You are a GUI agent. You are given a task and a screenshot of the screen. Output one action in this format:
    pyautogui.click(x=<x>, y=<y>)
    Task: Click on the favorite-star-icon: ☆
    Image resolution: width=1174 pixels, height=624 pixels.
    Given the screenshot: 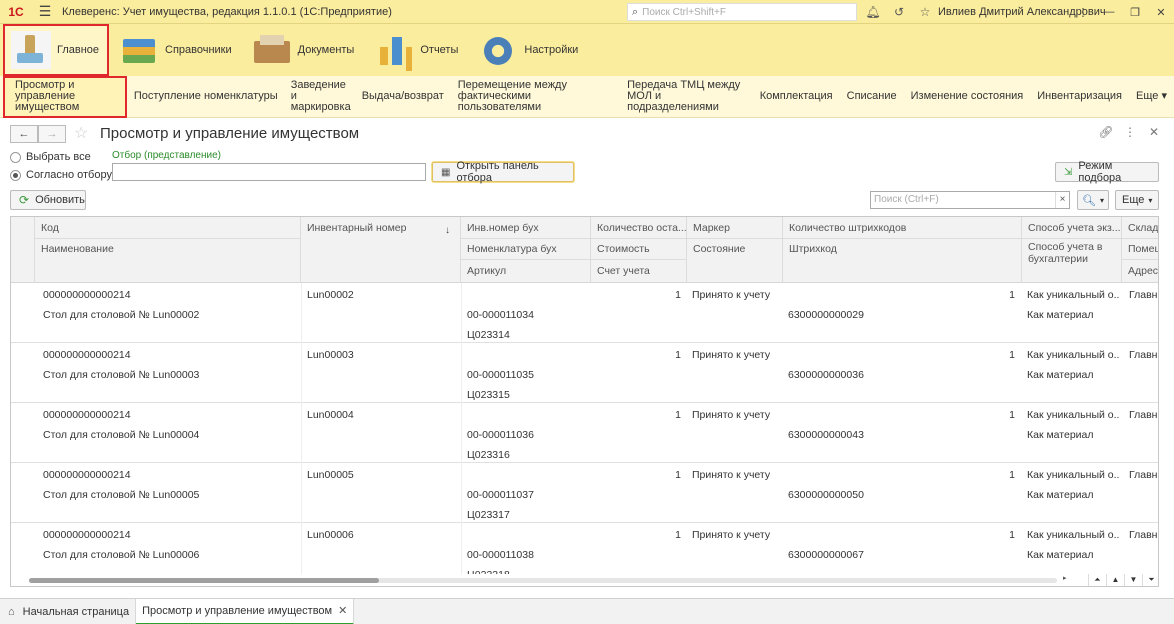 What is the action you would take?
    pyautogui.click(x=81, y=133)
    